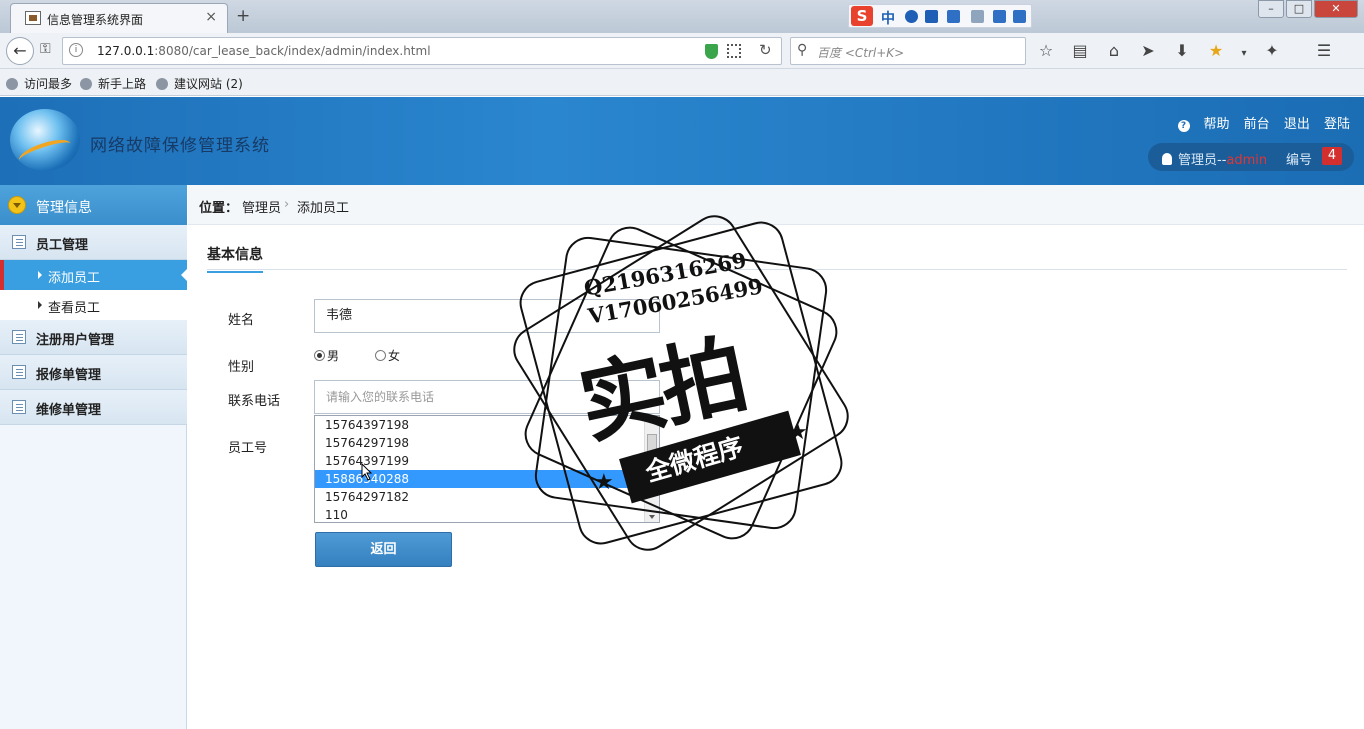 The image size is (1364, 729). I want to click on sidebar-item-add-employee: 添加员工, so click(94, 275).